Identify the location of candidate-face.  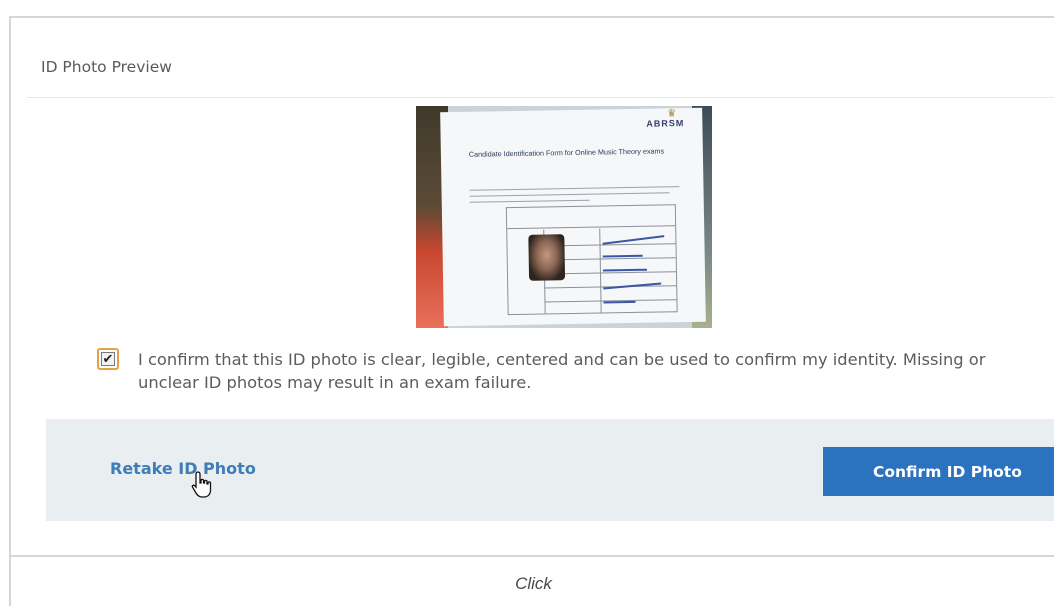
(547, 257).